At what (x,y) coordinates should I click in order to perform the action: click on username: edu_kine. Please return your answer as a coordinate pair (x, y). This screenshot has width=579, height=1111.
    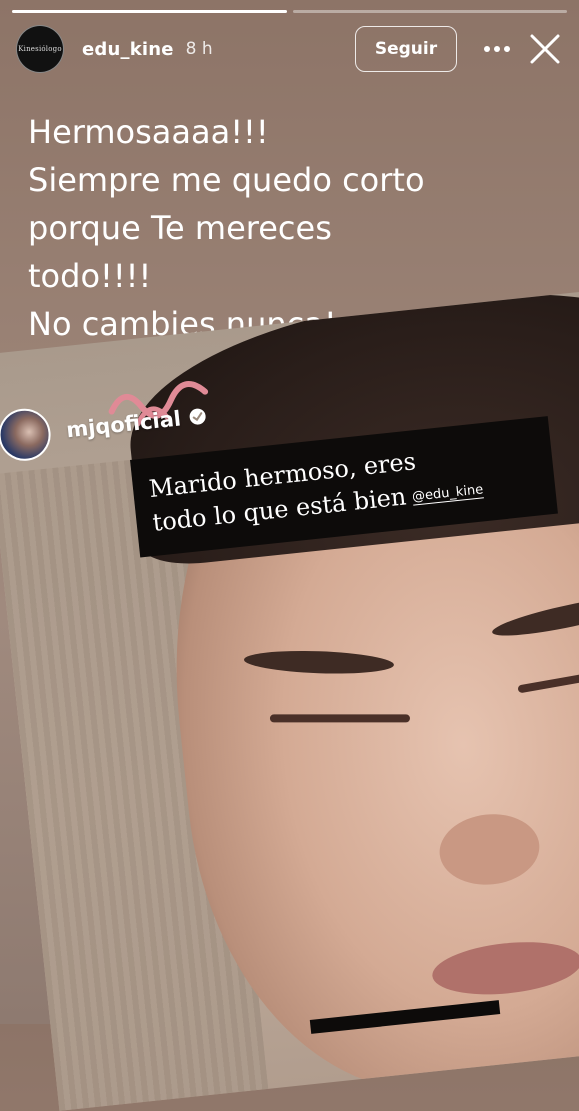
    Looking at the image, I should click on (128, 49).